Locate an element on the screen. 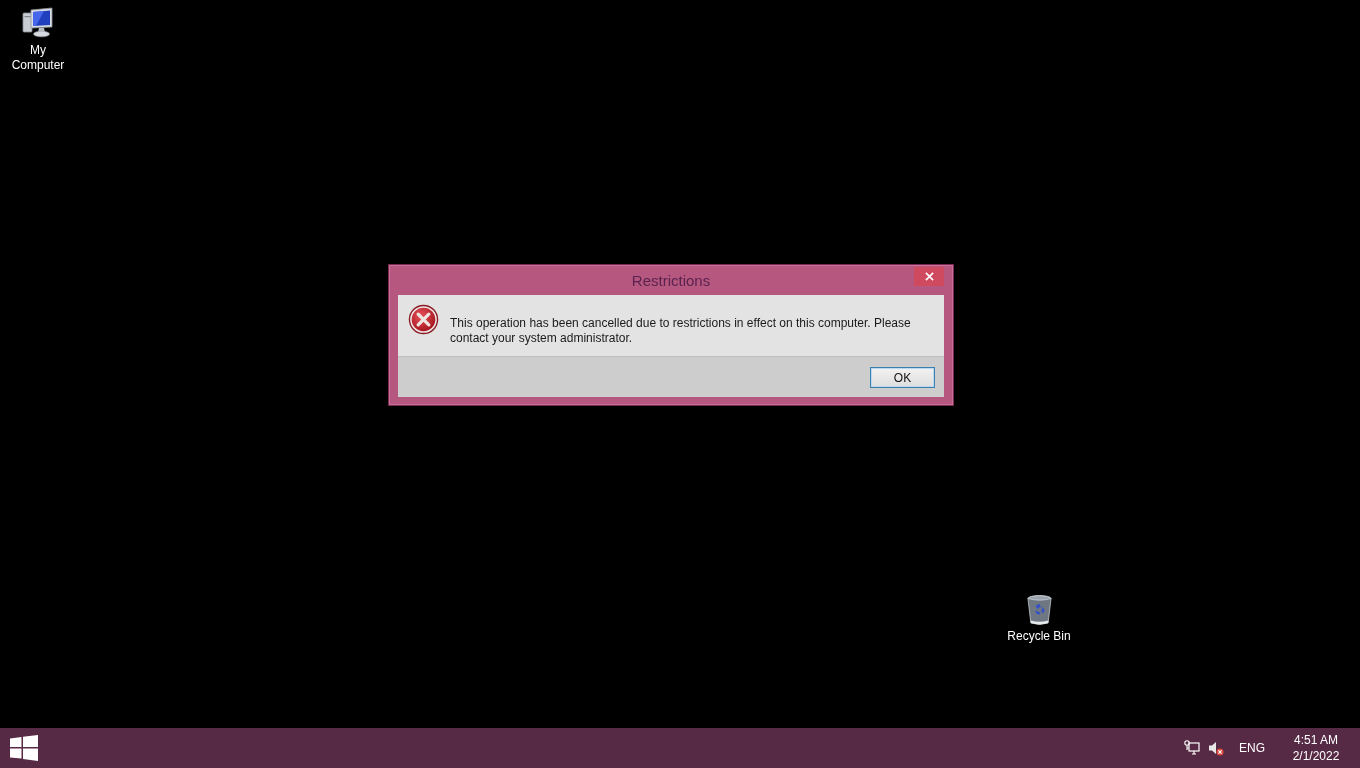  language-indicator: ENG is located at coordinates (1252, 748).